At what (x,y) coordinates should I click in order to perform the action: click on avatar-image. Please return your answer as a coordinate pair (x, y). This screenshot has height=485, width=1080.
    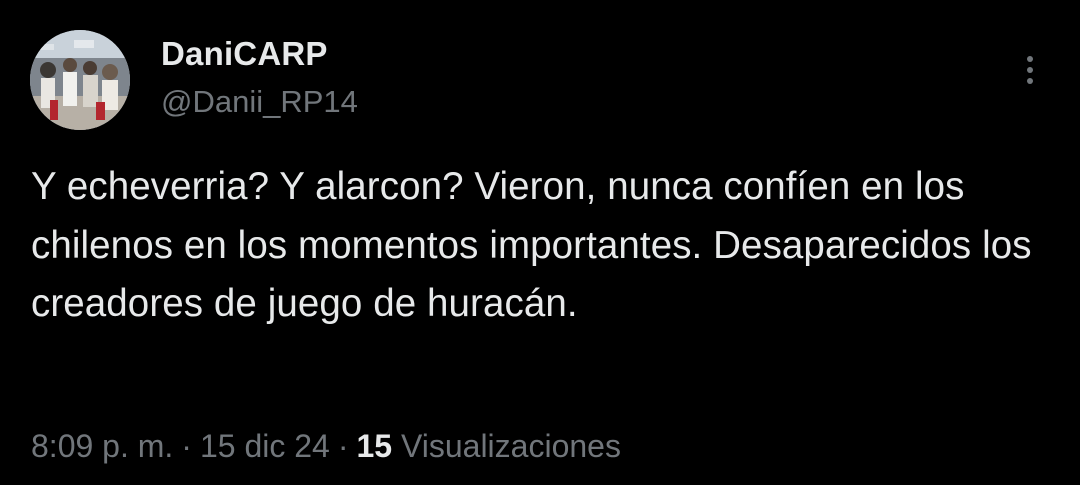
    Looking at the image, I should click on (80, 80).